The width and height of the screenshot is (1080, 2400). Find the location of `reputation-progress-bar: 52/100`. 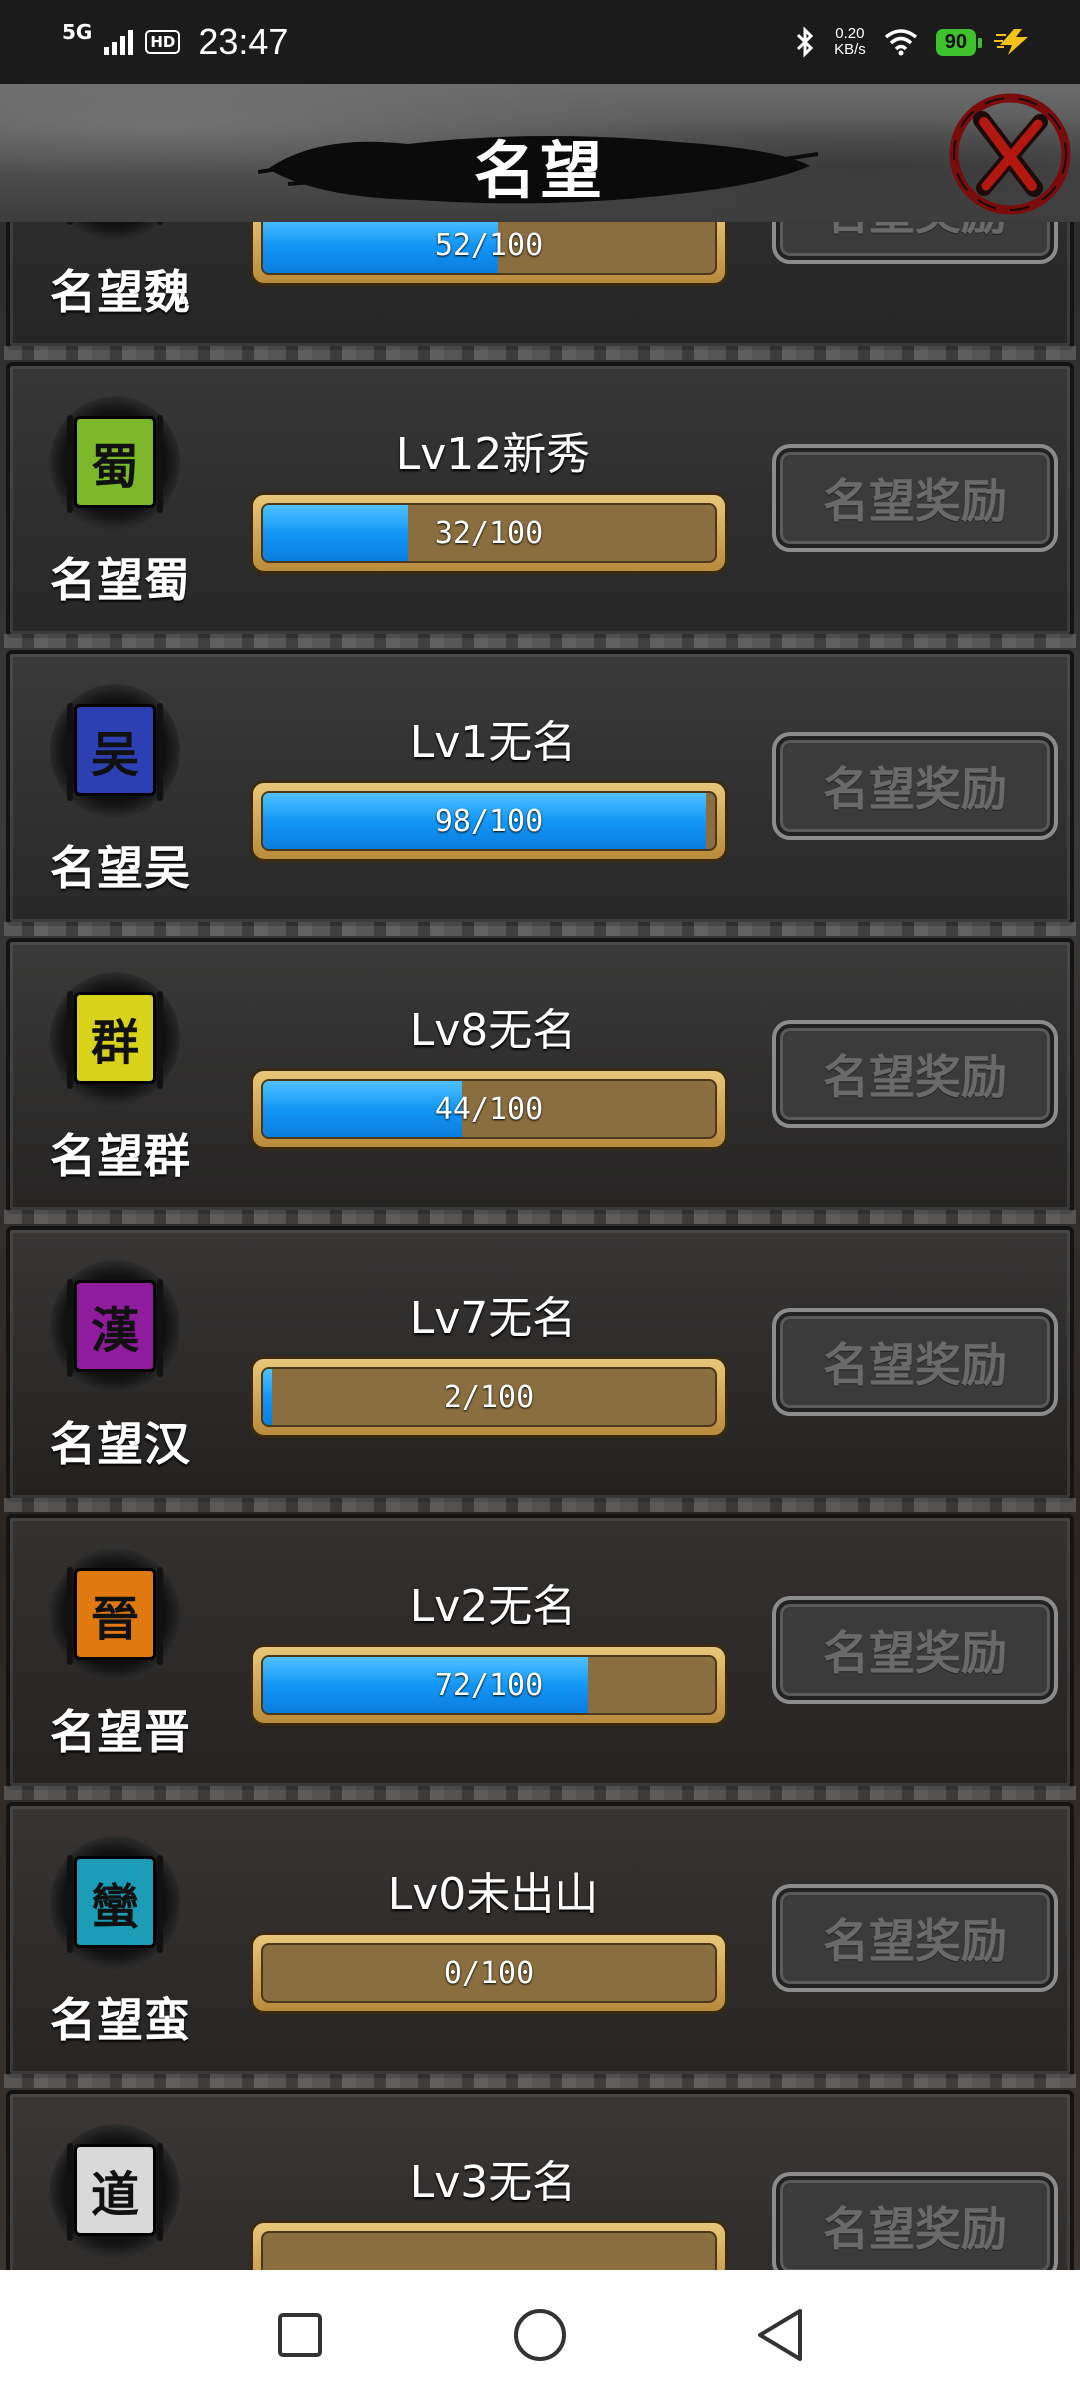

reputation-progress-bar: 52/100 is located at coordinates (489, 254).